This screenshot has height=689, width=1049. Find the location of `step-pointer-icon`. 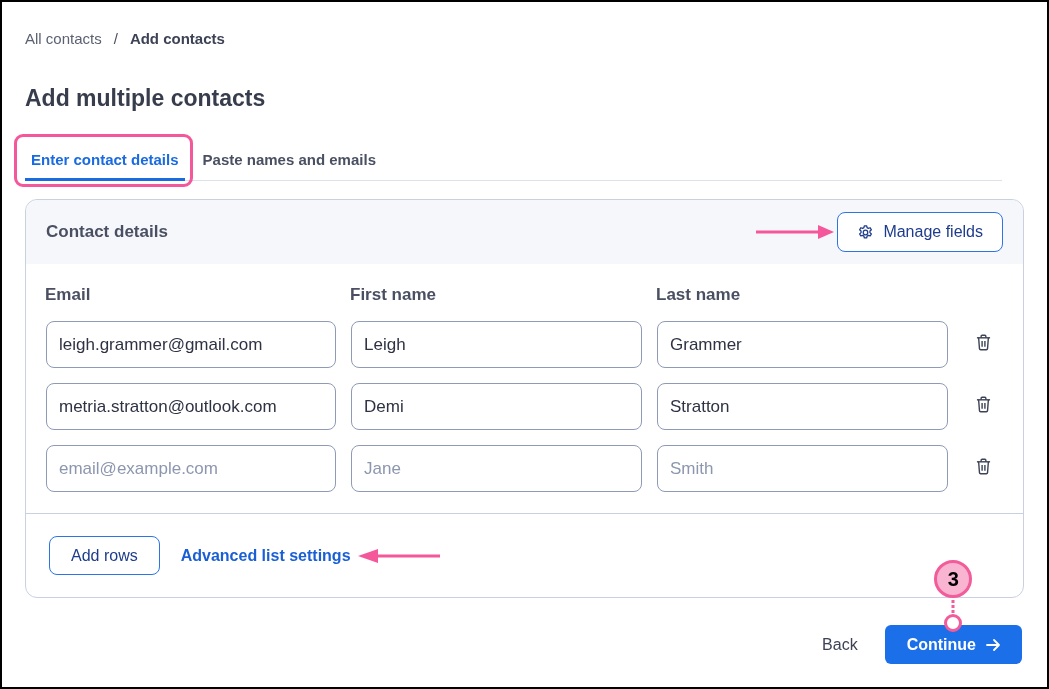

step-pointer-icon is located at coordinates (953, 616).